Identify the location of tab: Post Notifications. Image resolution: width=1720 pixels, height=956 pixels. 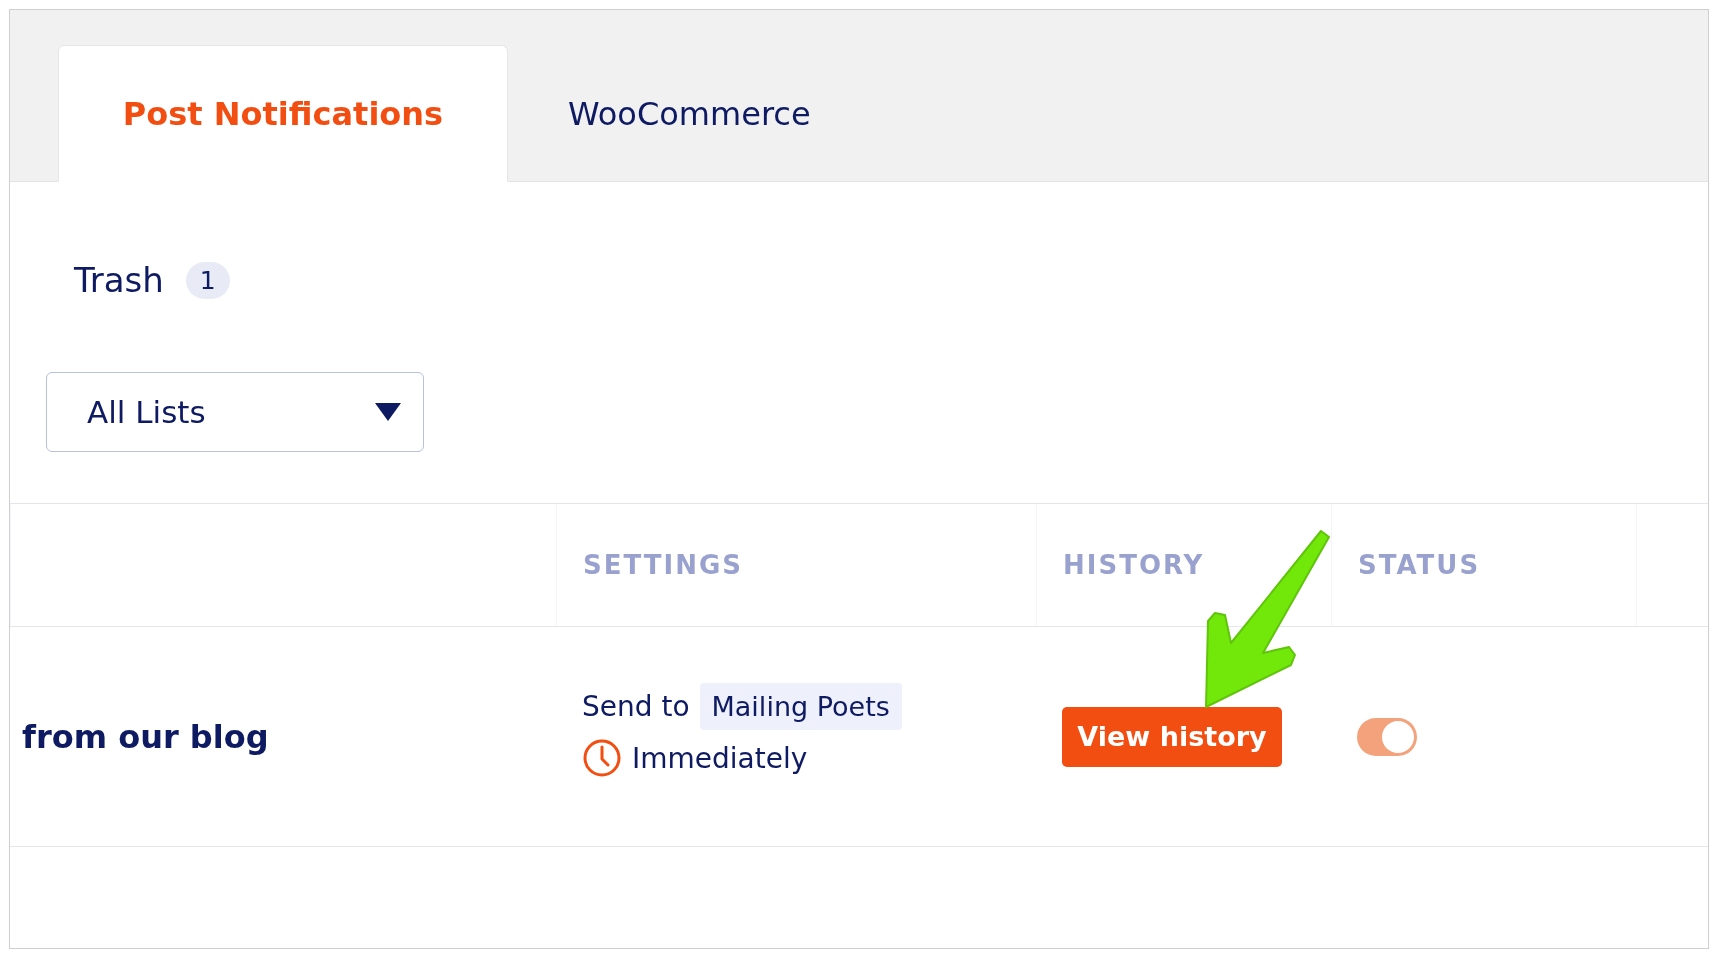
(283, 113).